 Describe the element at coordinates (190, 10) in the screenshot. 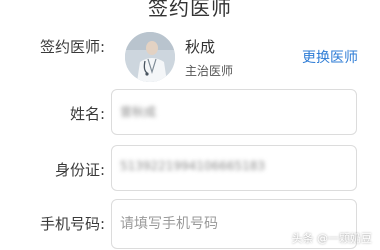

I see `page-title: 签约医师` at that location.